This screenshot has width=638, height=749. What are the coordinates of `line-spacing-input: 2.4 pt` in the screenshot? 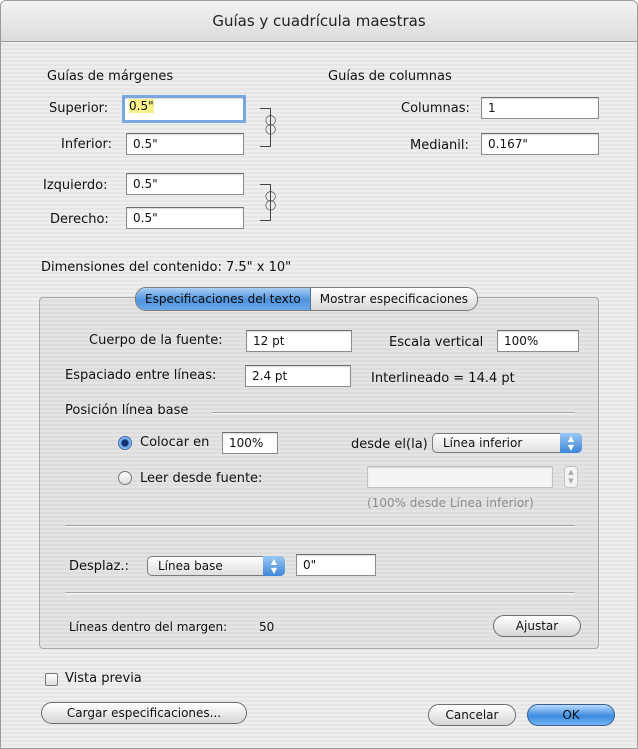 It's located at (298, 376).